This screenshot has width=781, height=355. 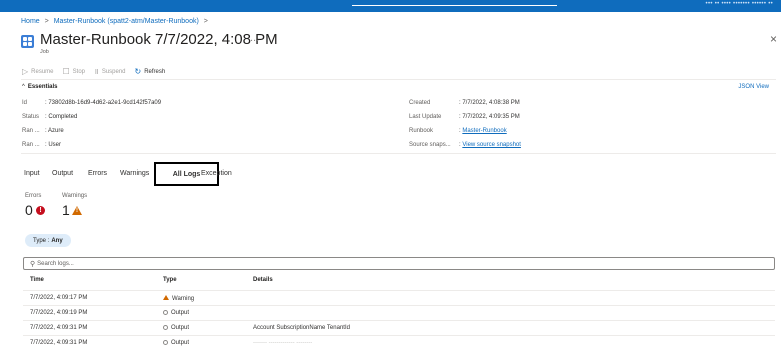 What do you see at coordinates (31, 117) in the screenshot?
I see `essentials-key: Status` at bounding box center [31, 117].